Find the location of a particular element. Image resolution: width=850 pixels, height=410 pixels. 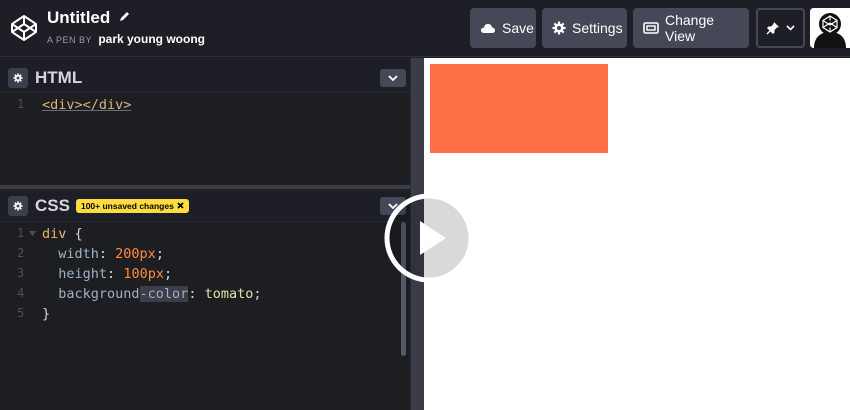

layout-icon is located at coordinates (651, 28).